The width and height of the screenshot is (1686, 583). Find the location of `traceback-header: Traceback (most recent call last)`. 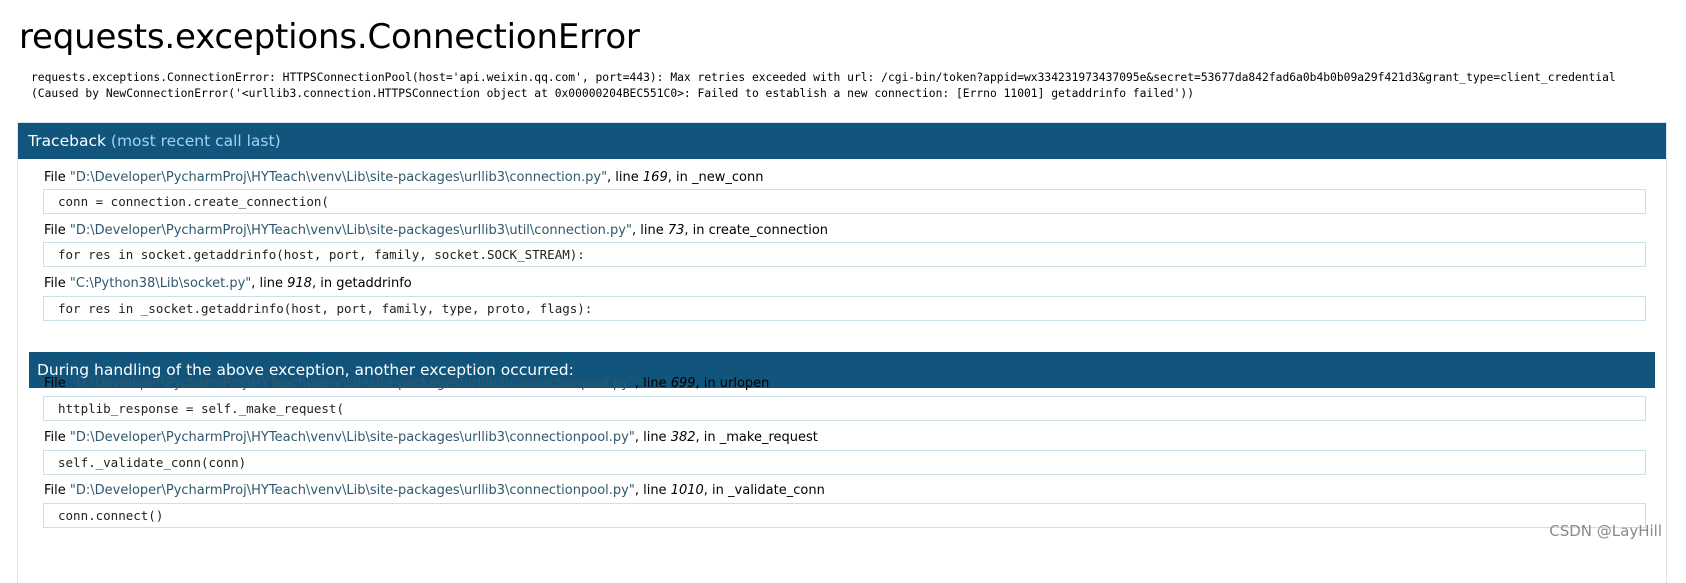

traceback-header: Traceback (most recent call last) is located at coordinates (842, 141).